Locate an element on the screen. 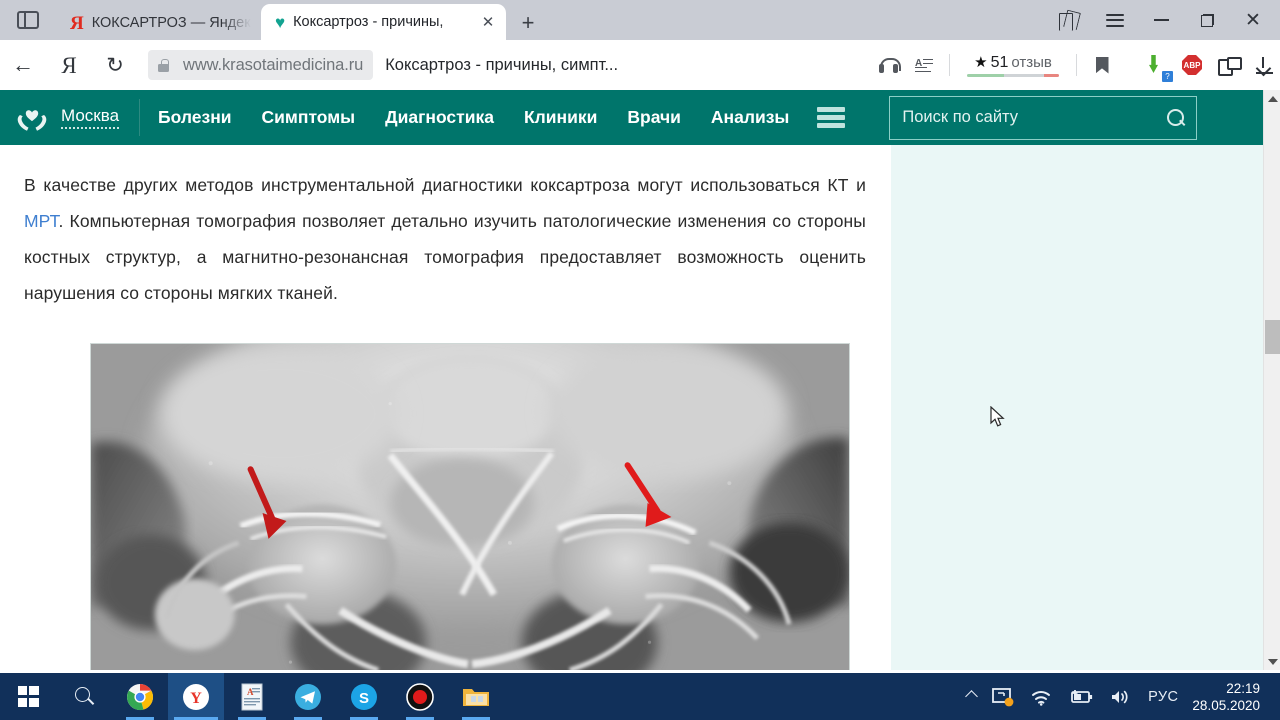  headphones-icon is located at coordinates (888, 65).